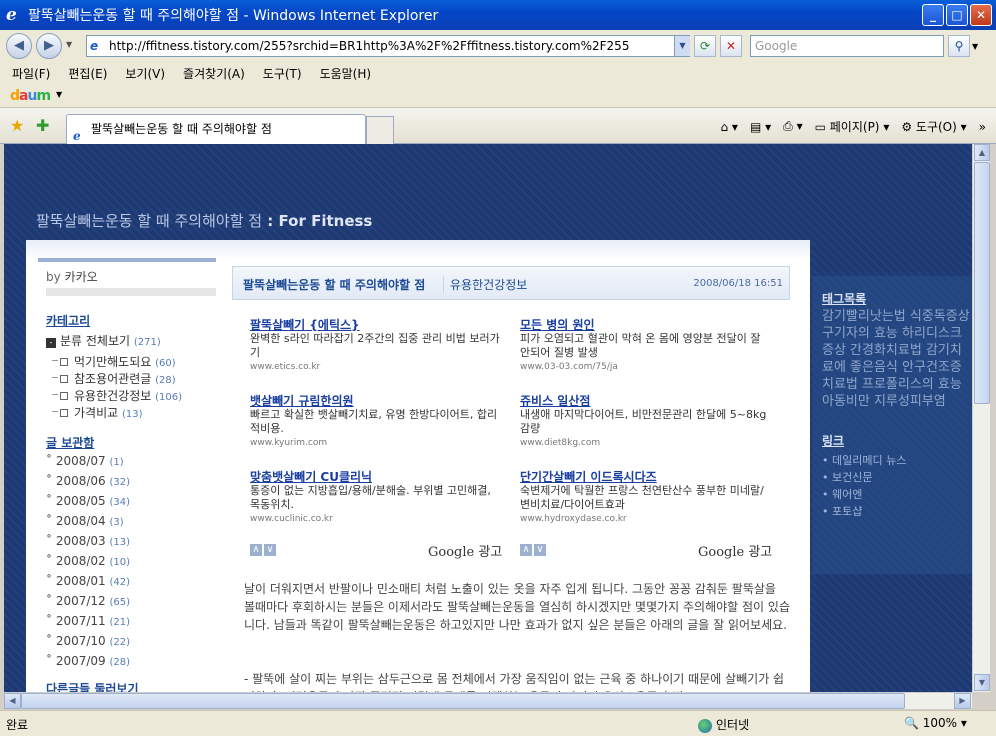 The height and width of the screenshot is (736, 996). Describe the element at coordinates (17, 125) in the screenshot. I see `favorites-star-icon: ★` at that location.